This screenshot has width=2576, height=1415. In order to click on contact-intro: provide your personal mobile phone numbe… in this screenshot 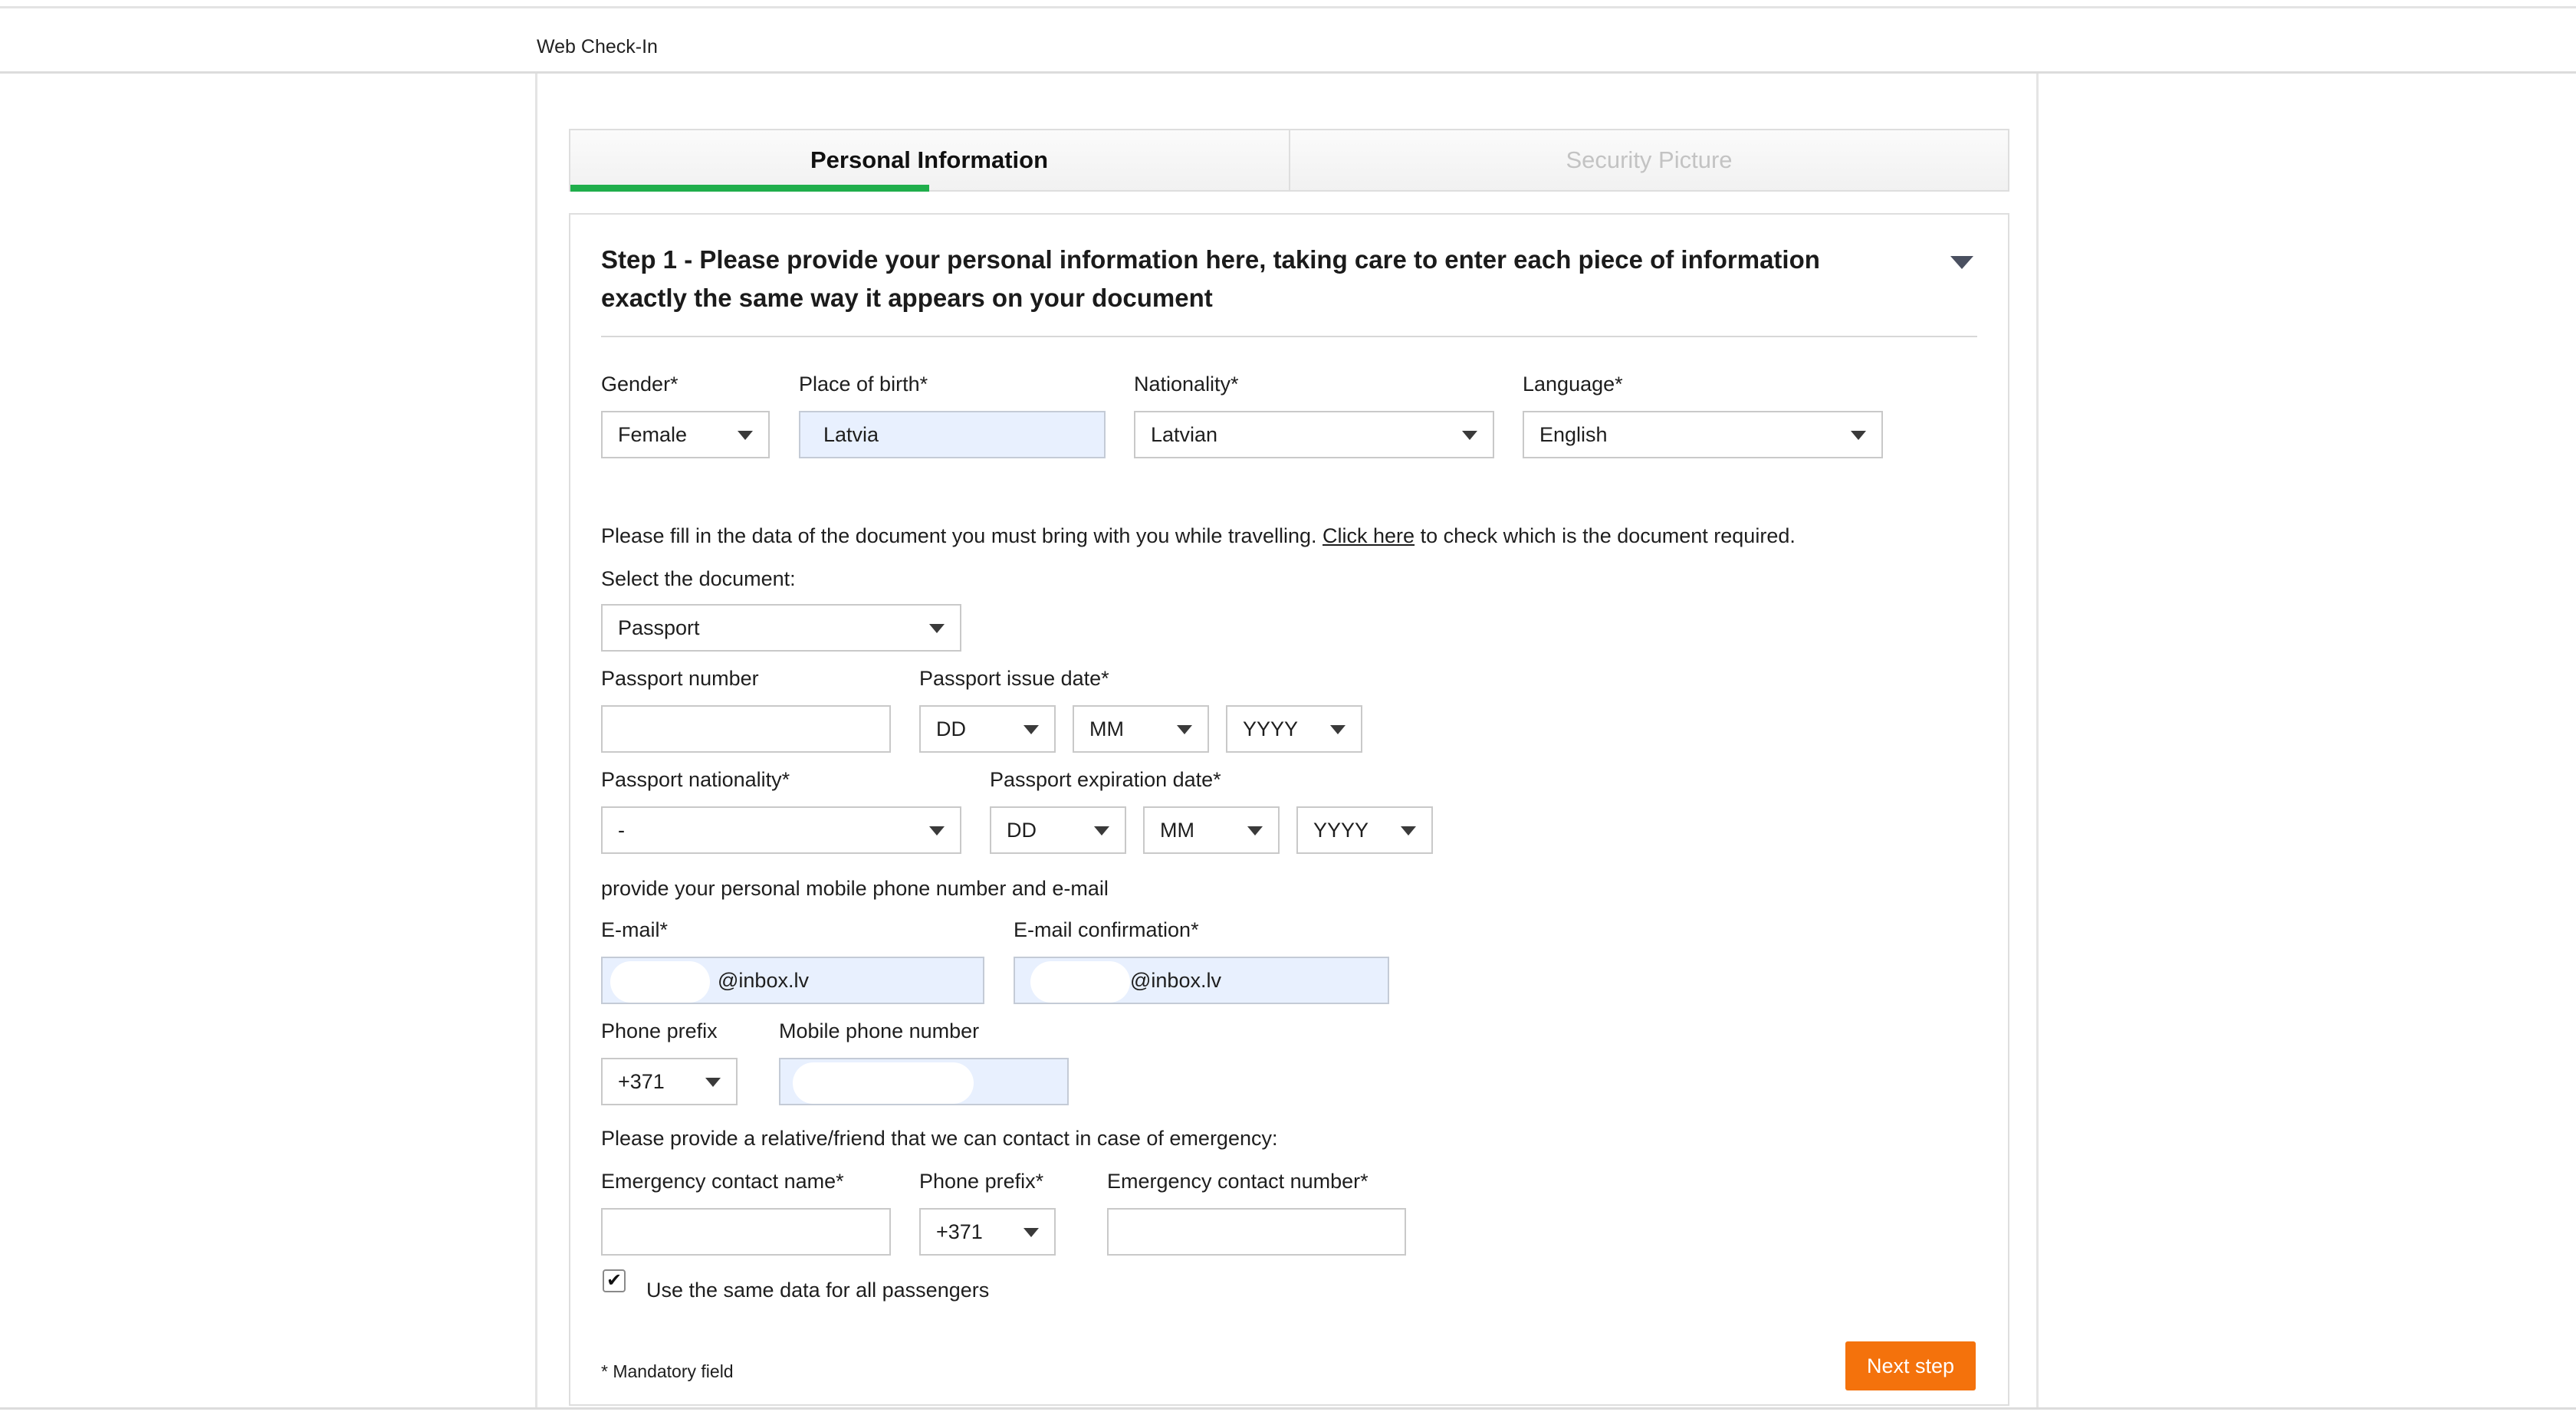, I will do `click(855, 888)`.